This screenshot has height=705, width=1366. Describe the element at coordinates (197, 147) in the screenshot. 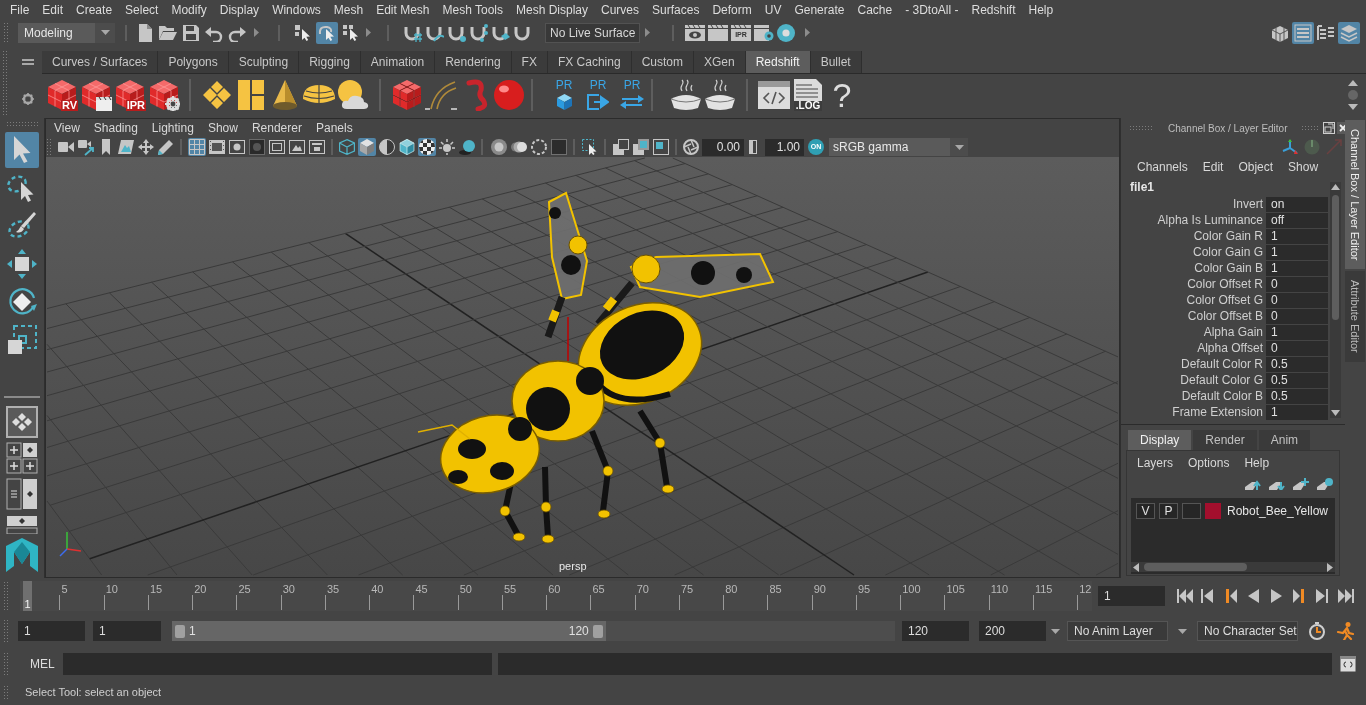

I see `grid-icon` at that location.